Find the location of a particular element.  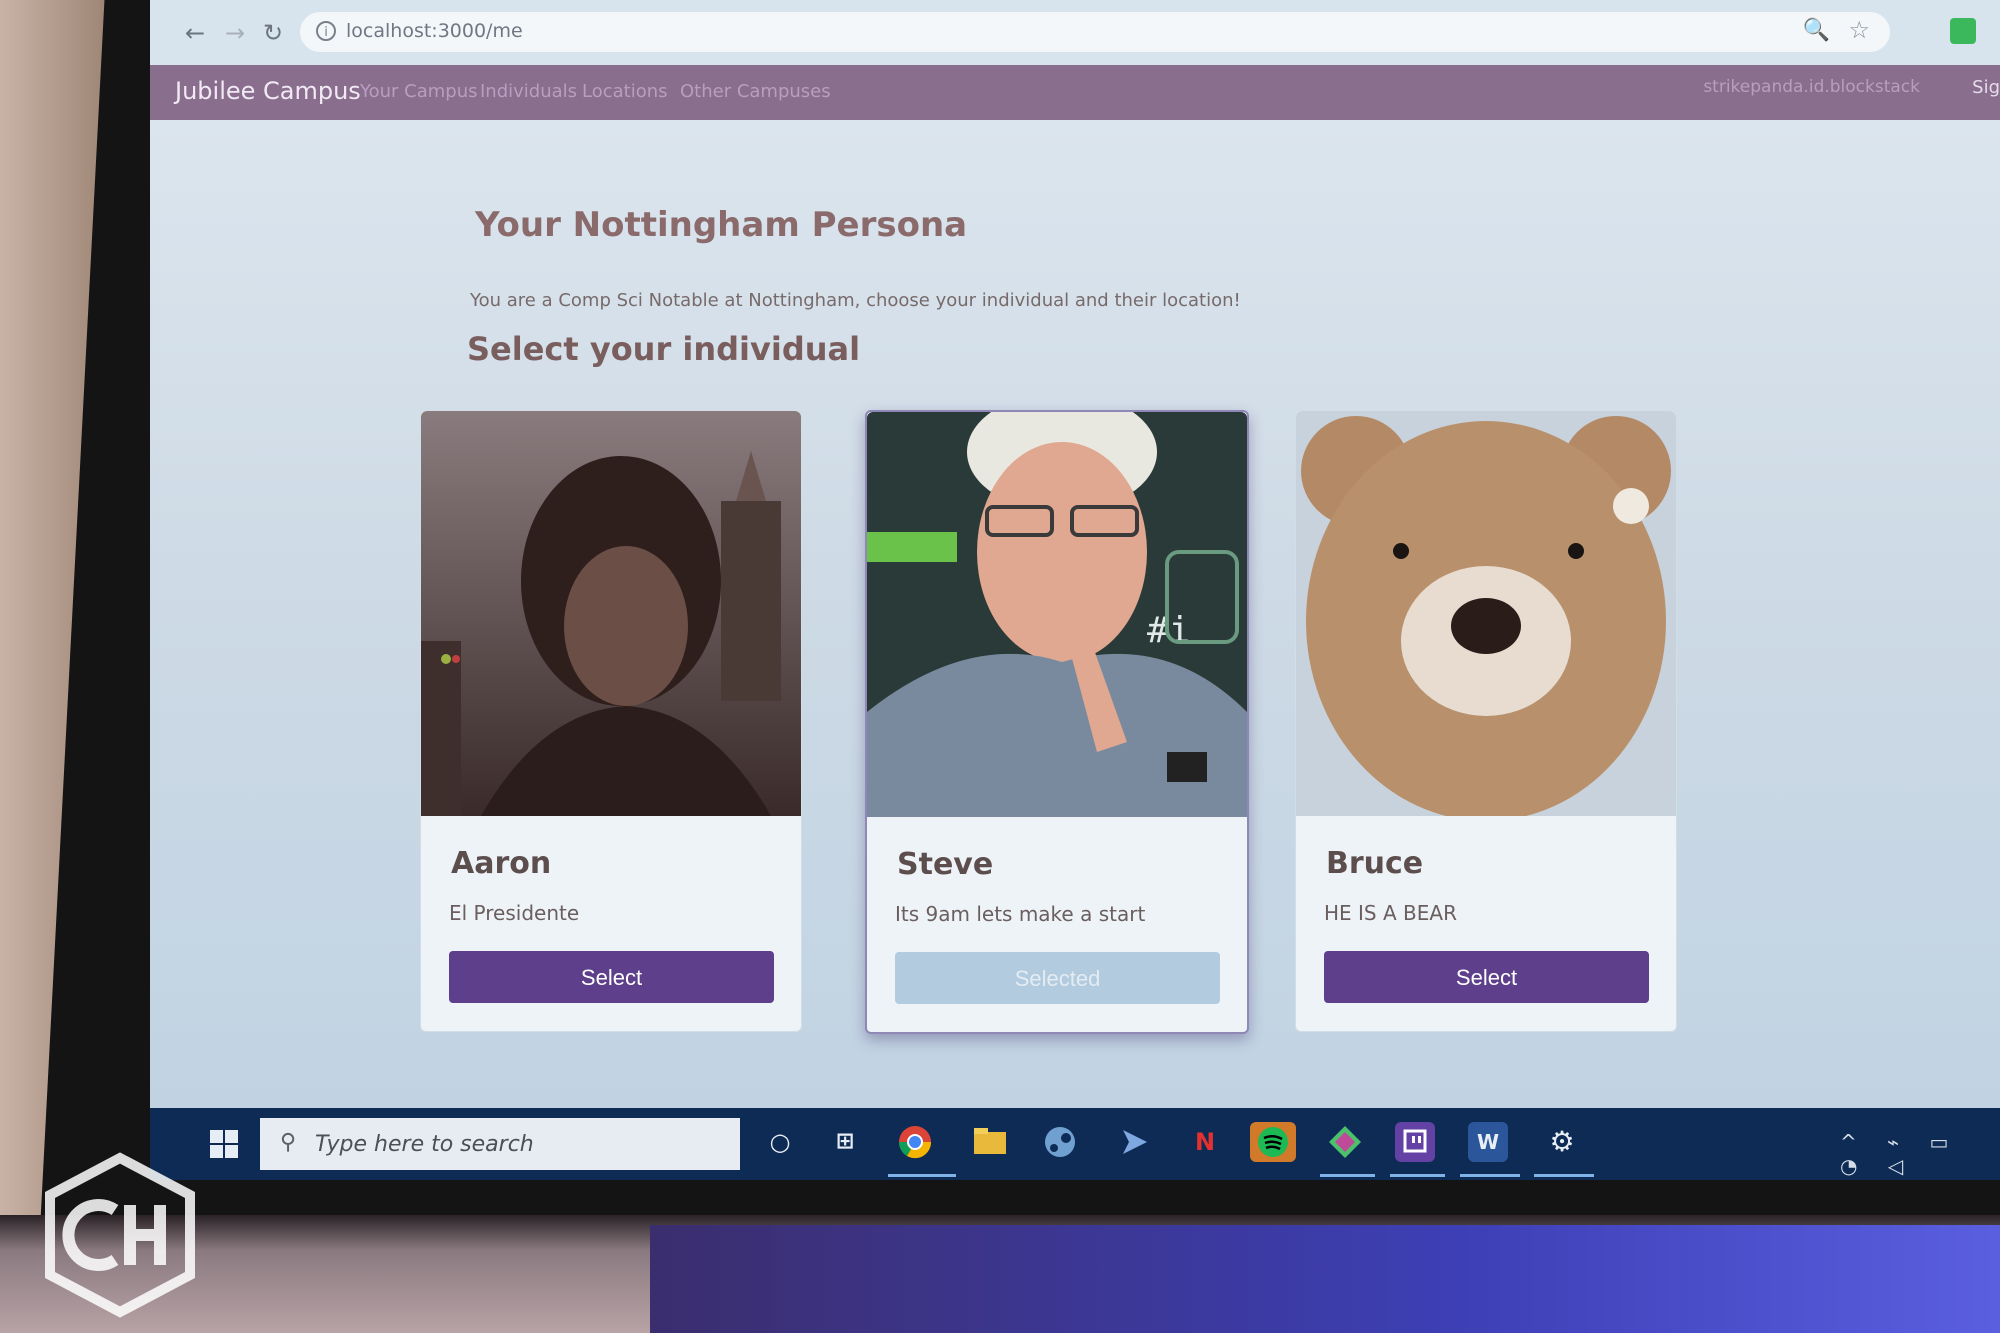

steve-photo: #i is located at coordinates (1057, 614).